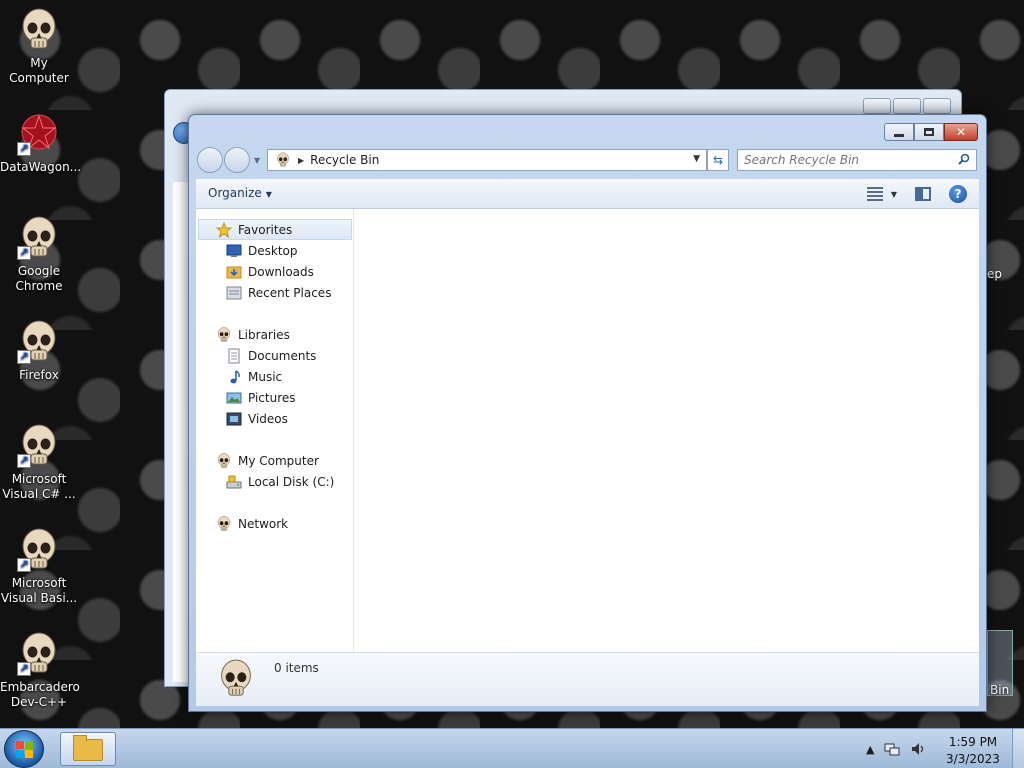  I want to click on search-input, so click(857, 160).